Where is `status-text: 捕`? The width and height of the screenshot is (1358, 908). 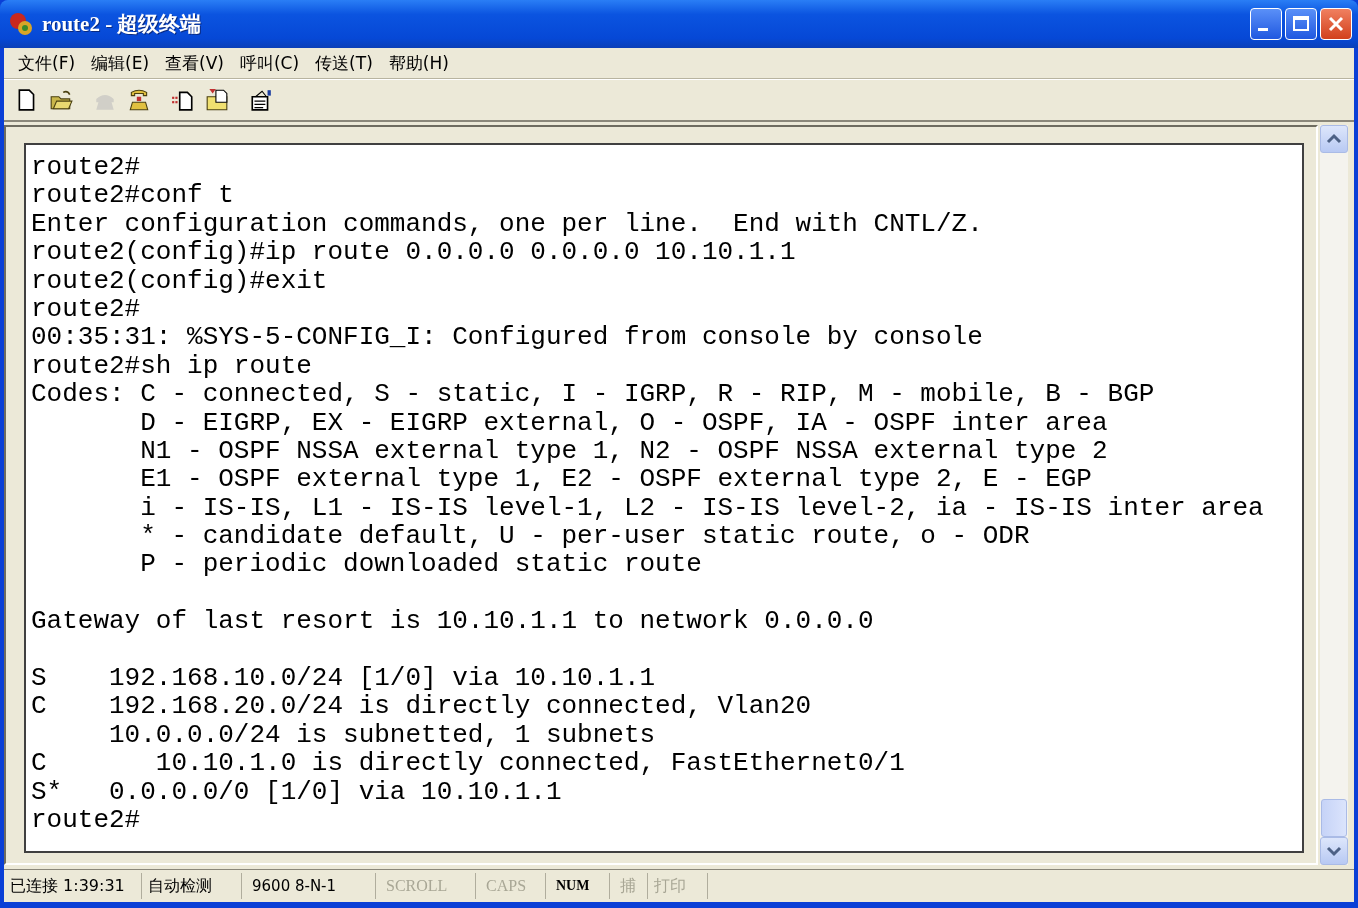
status-text: 捕 is located at coordinates (629, 886).